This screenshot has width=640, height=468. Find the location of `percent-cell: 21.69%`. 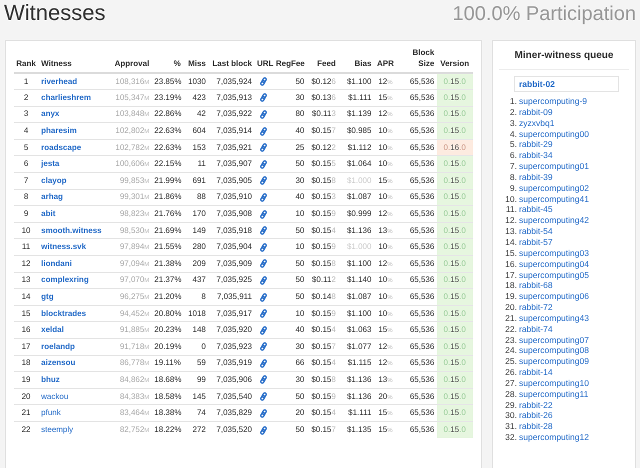

percent-cell: 21.69% is located at coordinates (168, 230).